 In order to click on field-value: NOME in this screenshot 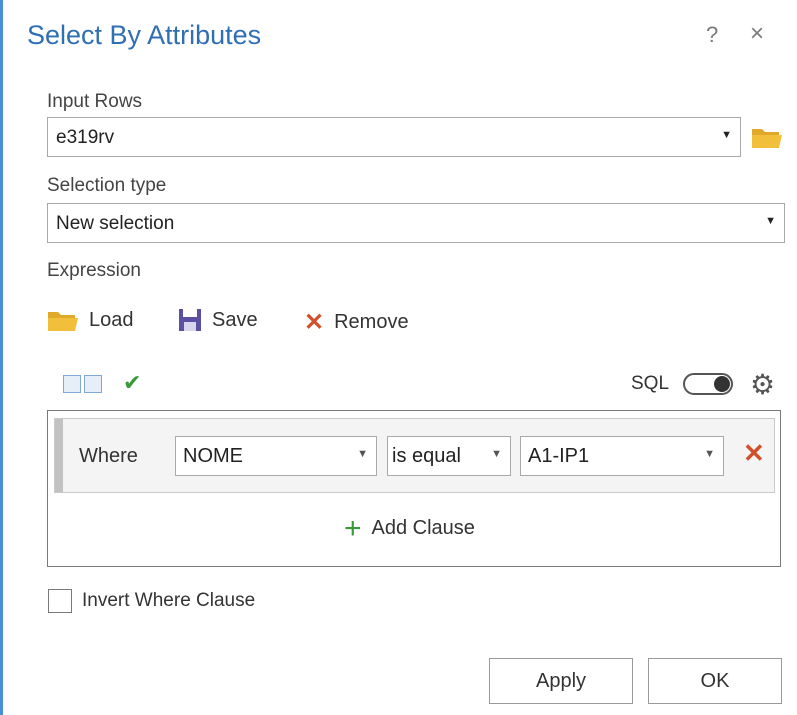, I will do `click(213, 456)`.